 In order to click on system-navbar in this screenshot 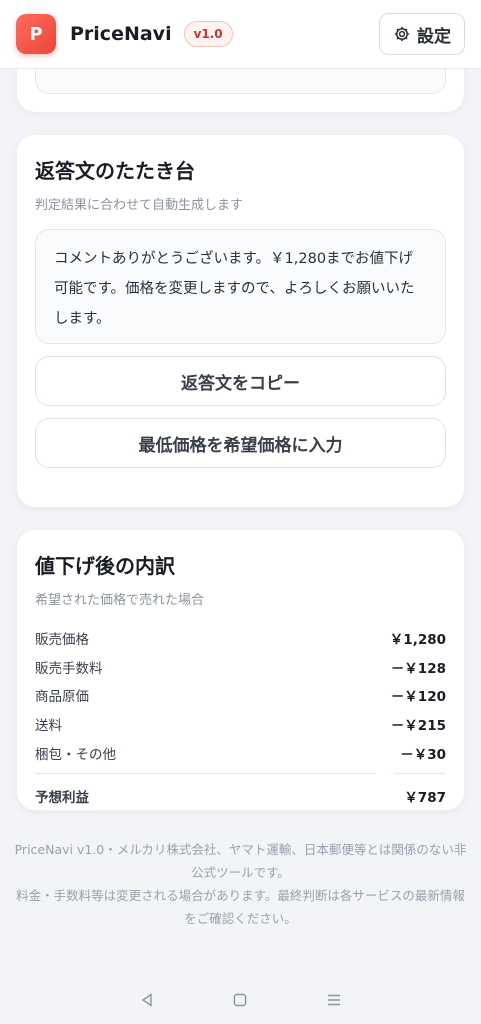, I will do `click(240, 1000)`.